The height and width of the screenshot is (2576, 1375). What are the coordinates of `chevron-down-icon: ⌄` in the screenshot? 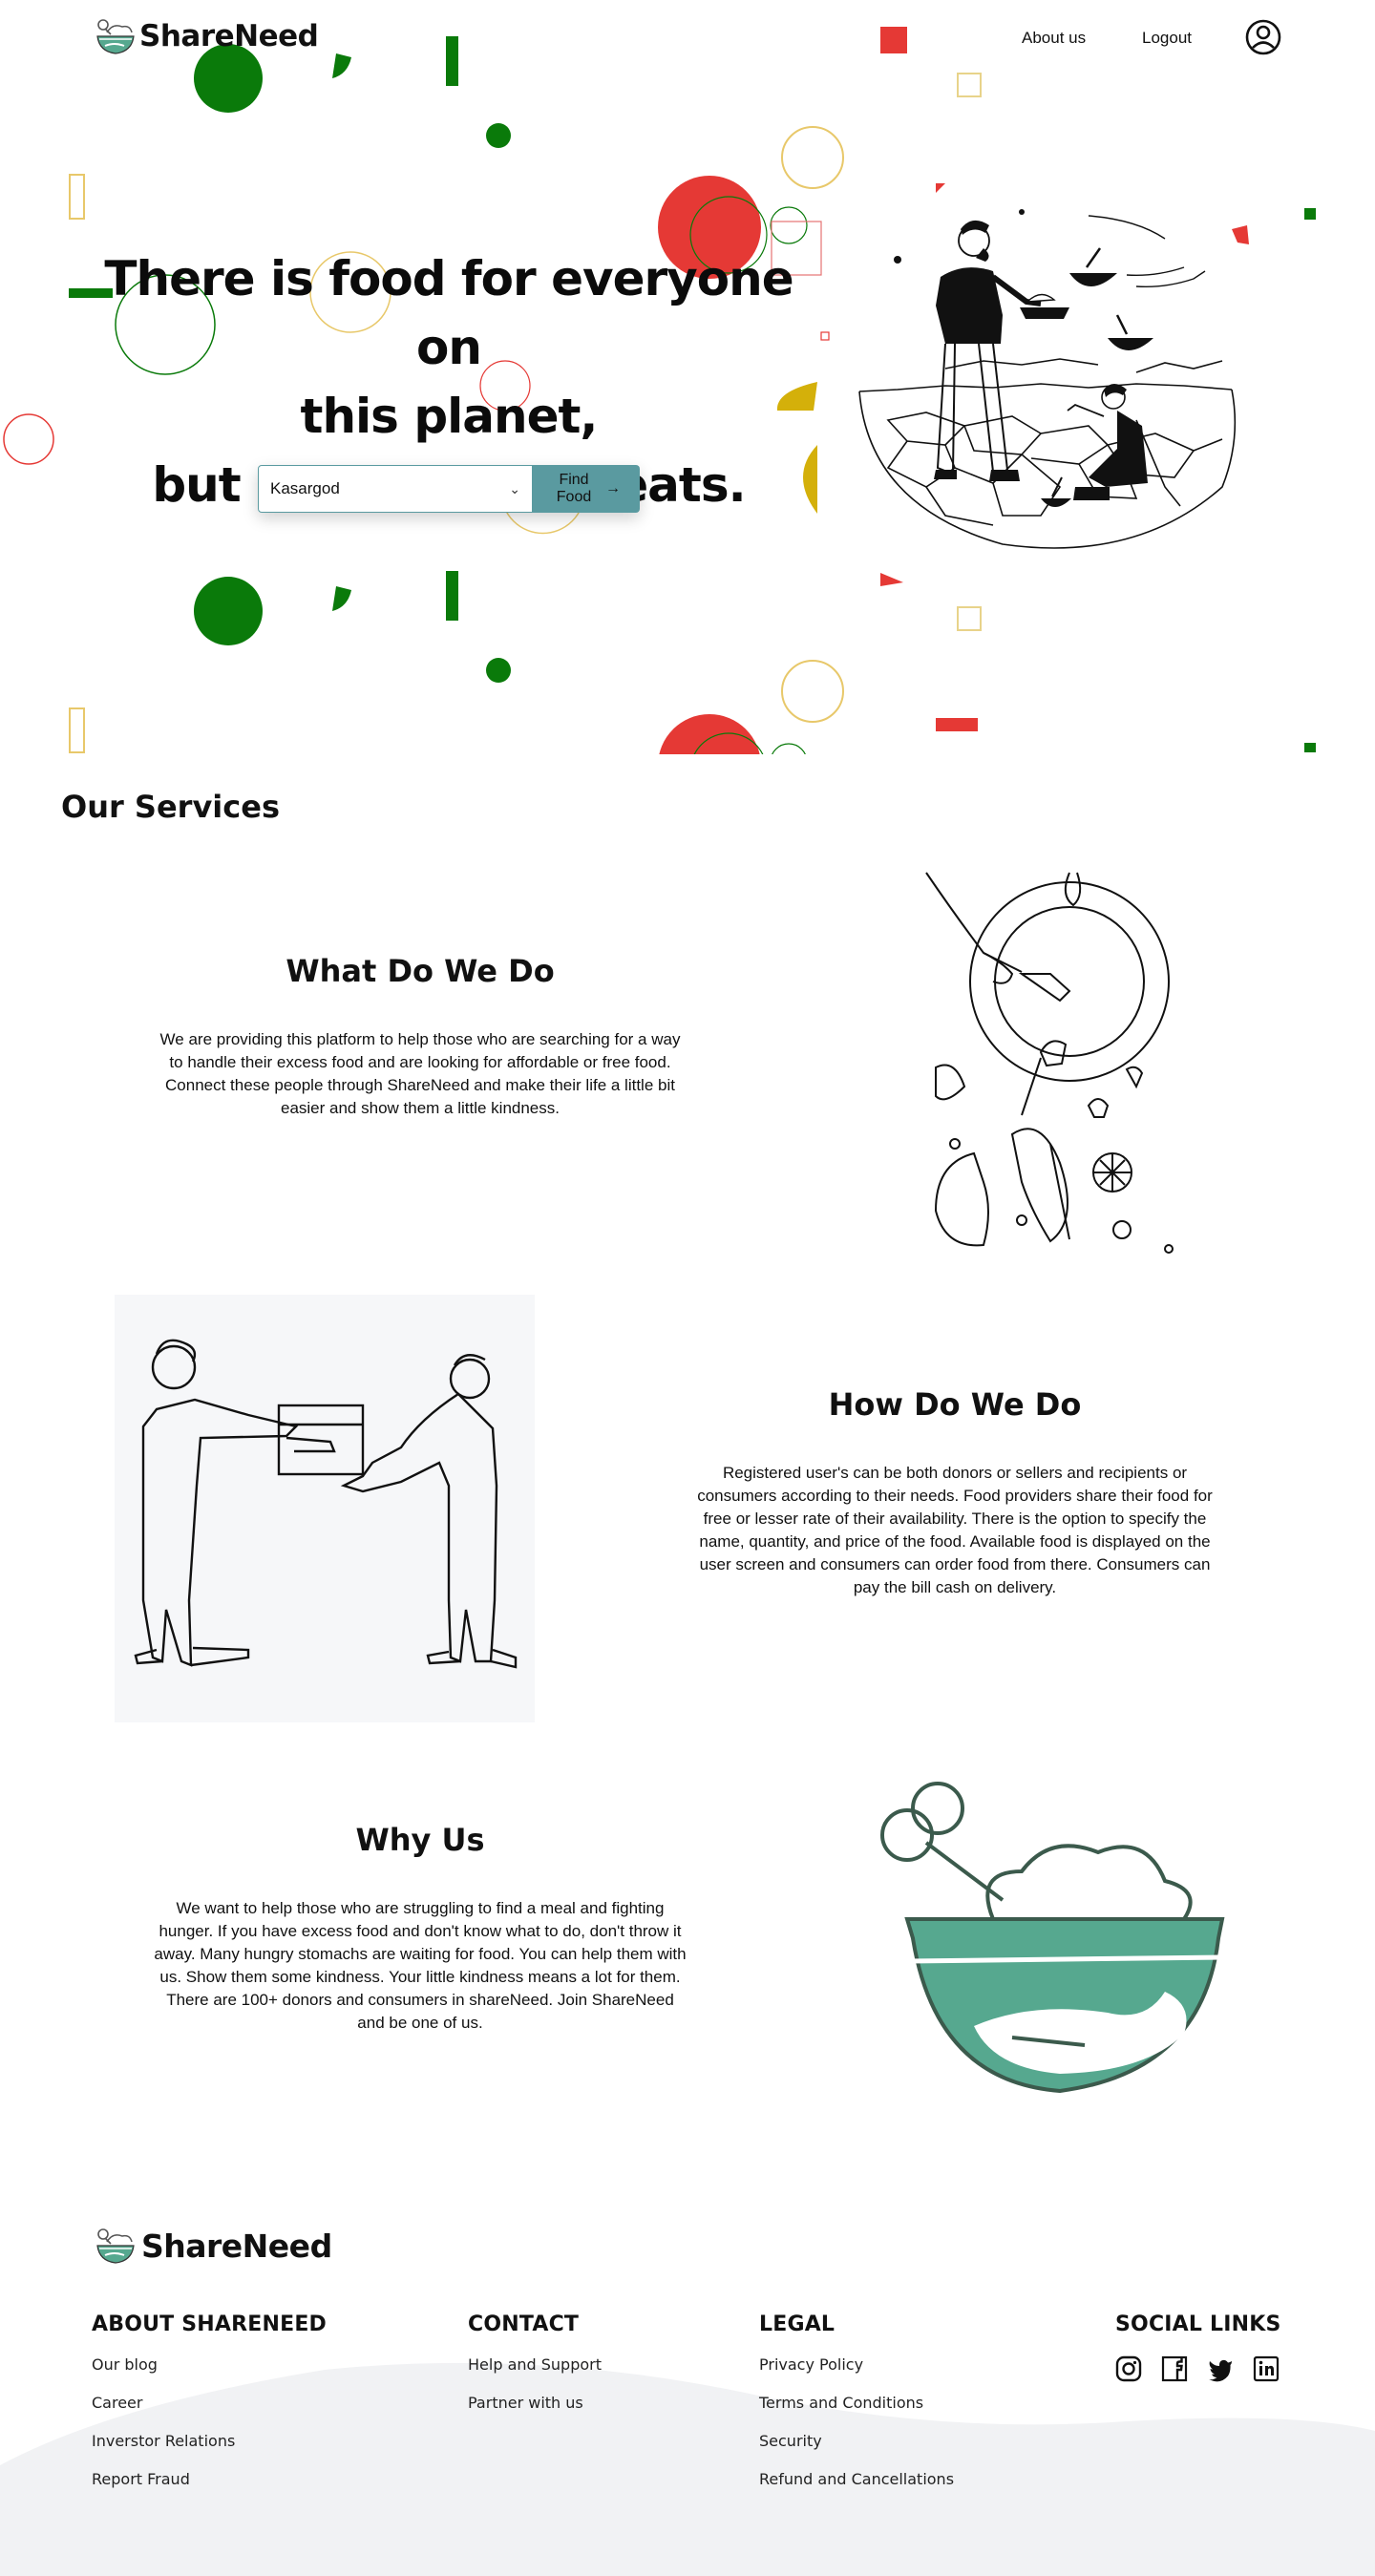 It's located at (515, 488).